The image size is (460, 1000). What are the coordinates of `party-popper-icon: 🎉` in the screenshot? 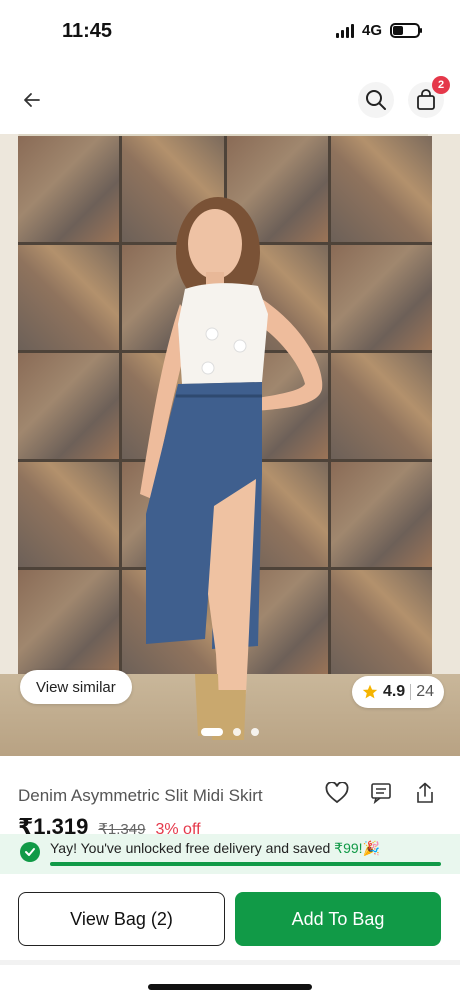 It's located at (371, 848).